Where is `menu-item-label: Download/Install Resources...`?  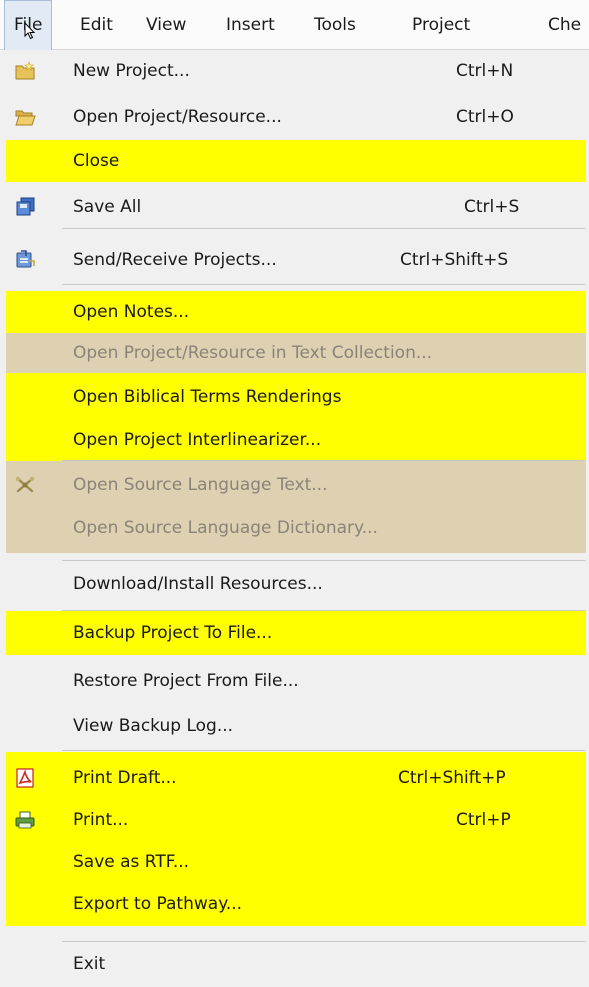
menu-item-label: Download/Install Resources... is located at coordinates (198, 584).